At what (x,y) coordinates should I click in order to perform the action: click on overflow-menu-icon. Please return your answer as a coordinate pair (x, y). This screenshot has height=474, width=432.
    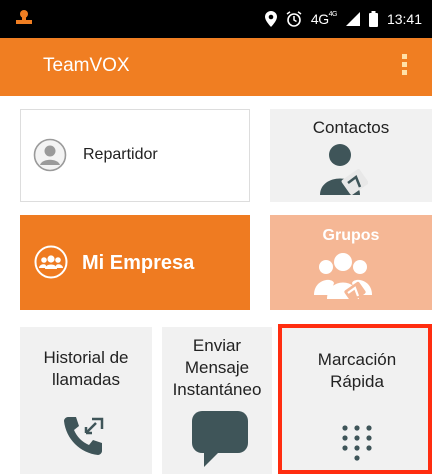
    Looking at the image, I should click on (404, 67).